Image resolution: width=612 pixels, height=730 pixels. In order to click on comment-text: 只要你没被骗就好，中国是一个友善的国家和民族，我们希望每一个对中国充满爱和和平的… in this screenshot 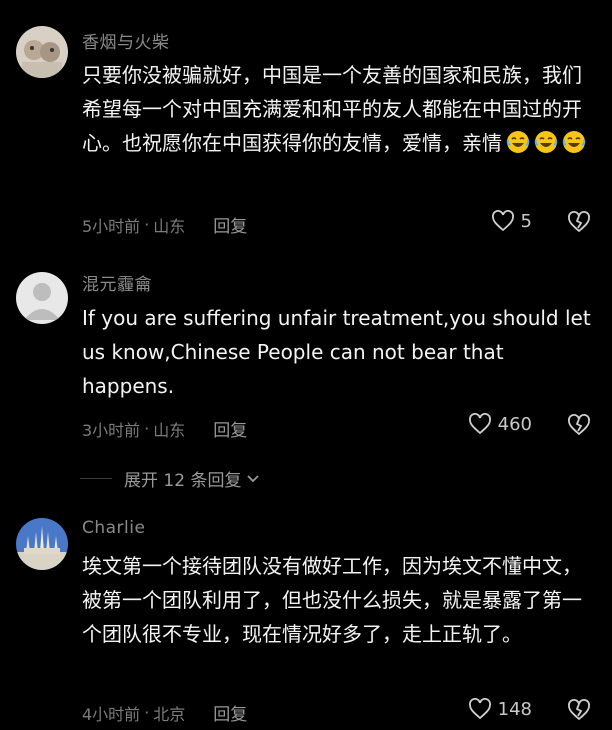, I will do `click(337, 109)`.